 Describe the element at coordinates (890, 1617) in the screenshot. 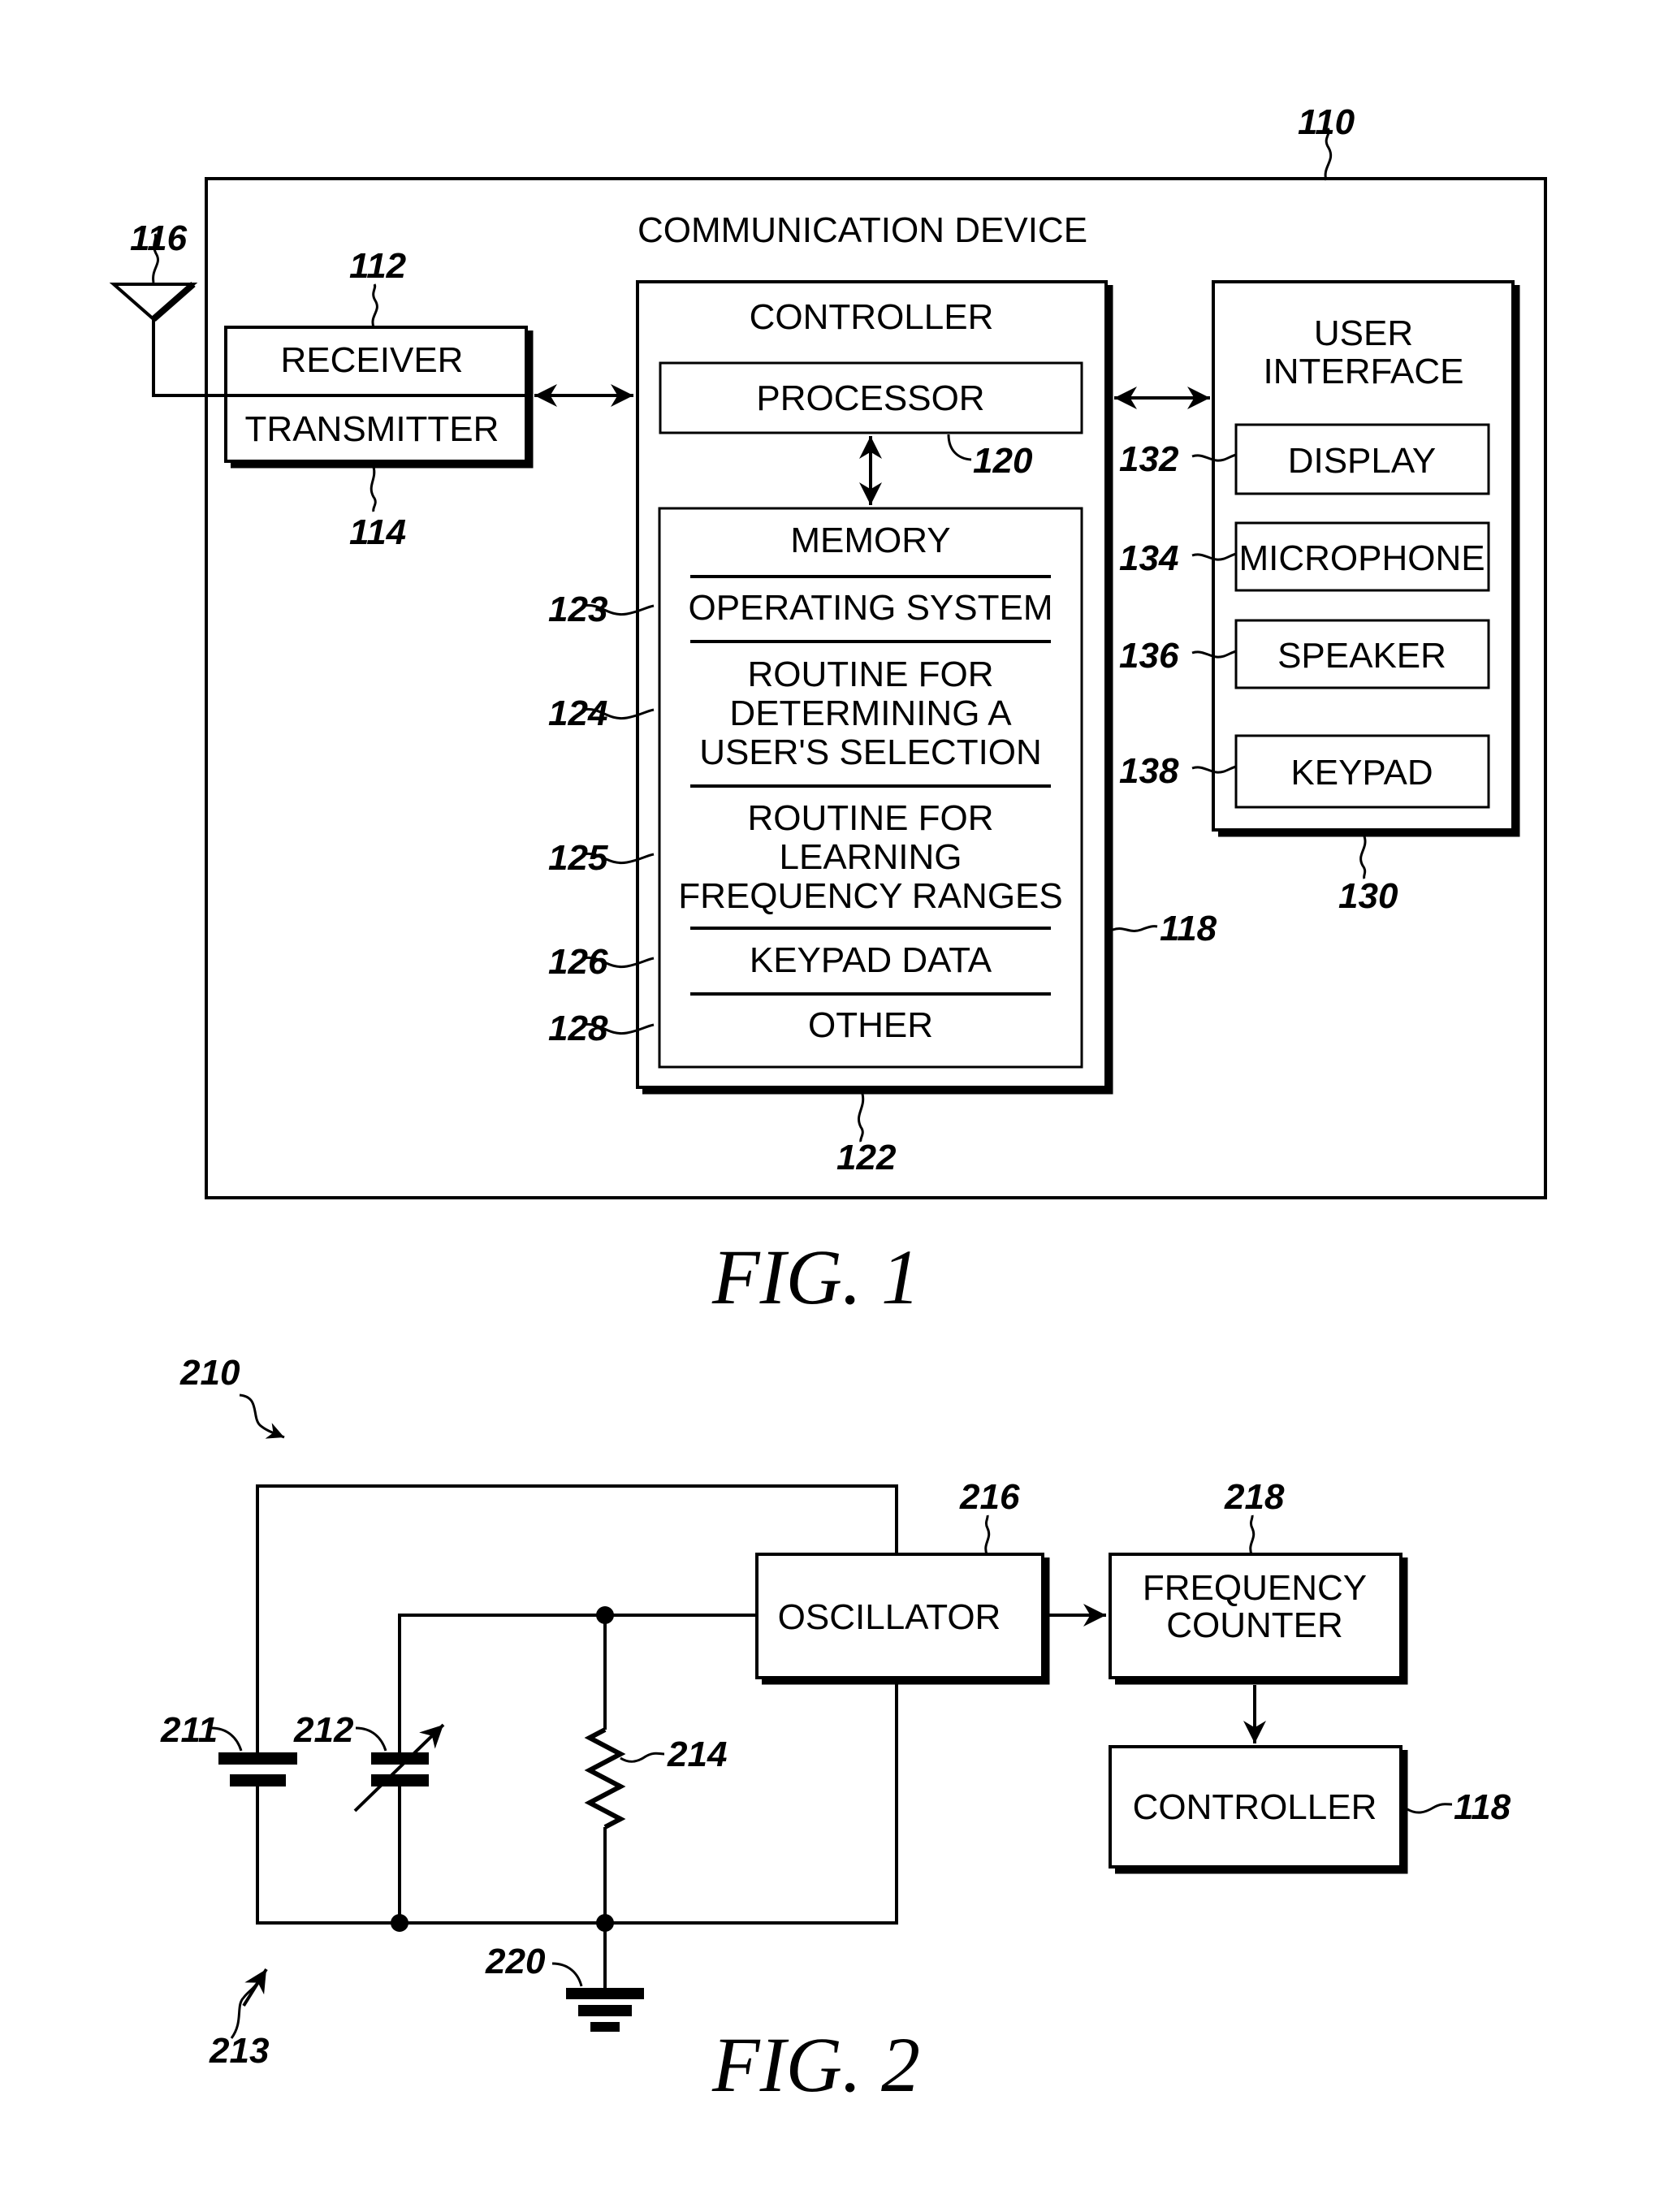

I see `oscillator-label: OSCILLATOR` at that location.